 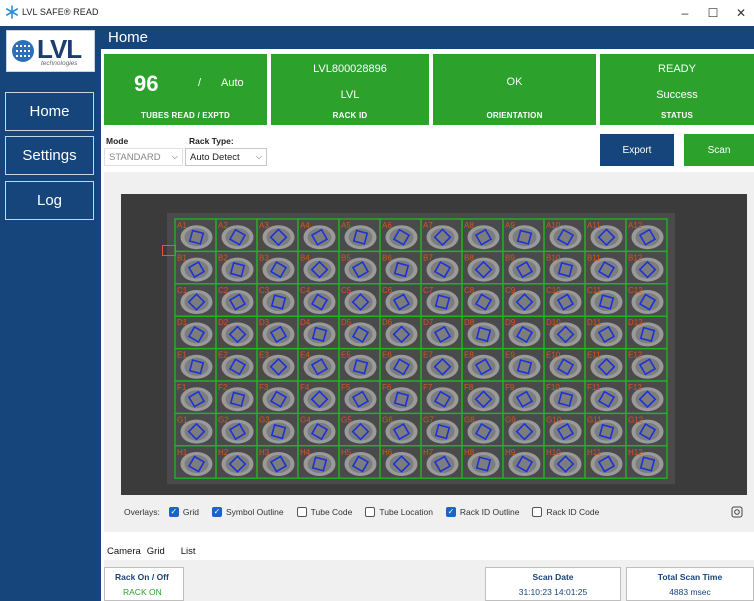 What do you see at coordinates (469, 419) in the screenshot?
I see `well-label: G8` at bounding box center [469, 419].